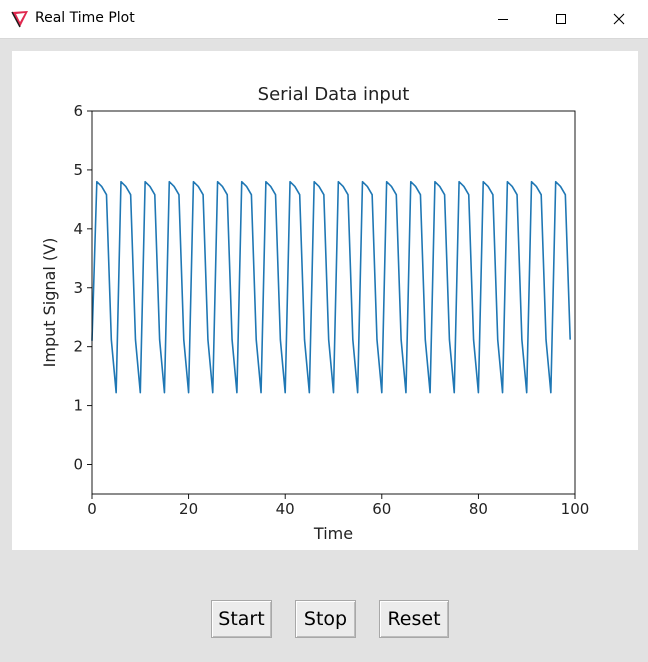  What do you see at coordinates (188, 509) in the screenshot?
I see `x-tick-label: 20` at bounding box center [188, 509].